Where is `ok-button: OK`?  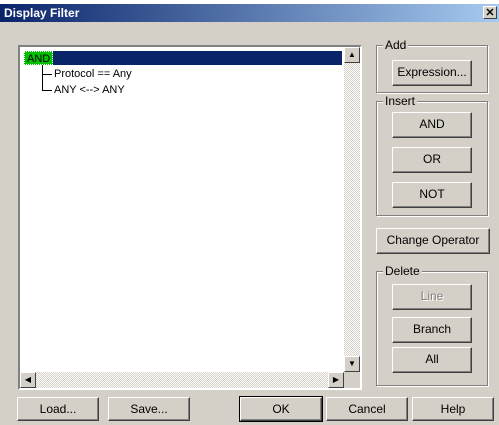
ok-button: OK is located at coordinates (281, 409).